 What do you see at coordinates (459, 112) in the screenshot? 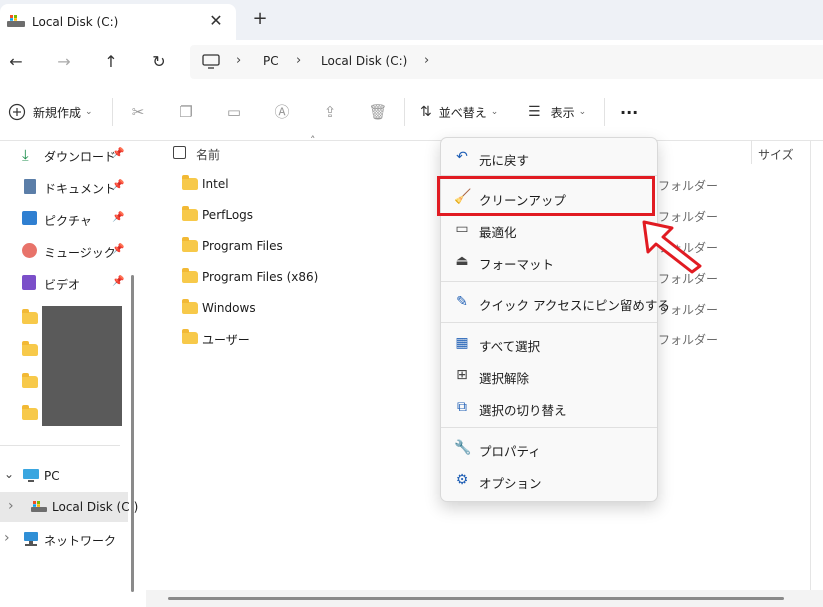
I see `sort-button: ⇅ 並べ替え ⌄` at bounding box center [459, 112].